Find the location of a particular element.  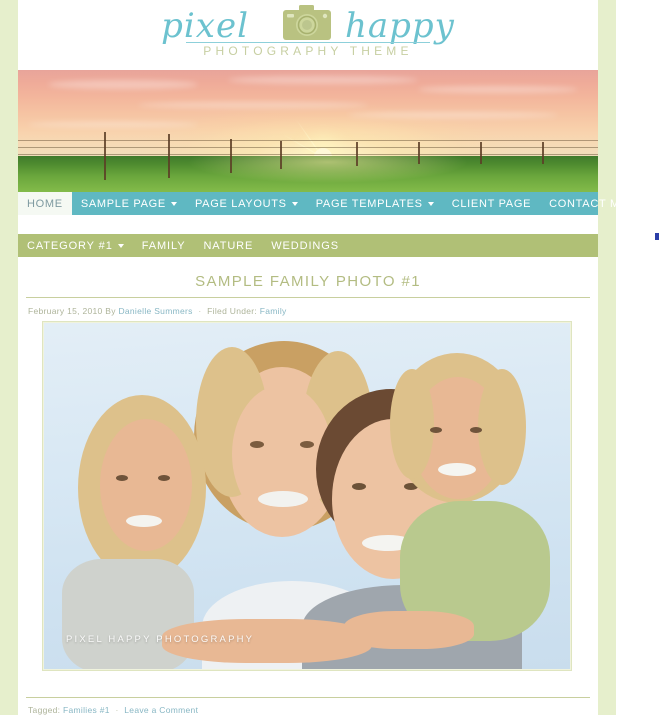

filed-under-label: Filed Under: is located at coordinates (232, 311).